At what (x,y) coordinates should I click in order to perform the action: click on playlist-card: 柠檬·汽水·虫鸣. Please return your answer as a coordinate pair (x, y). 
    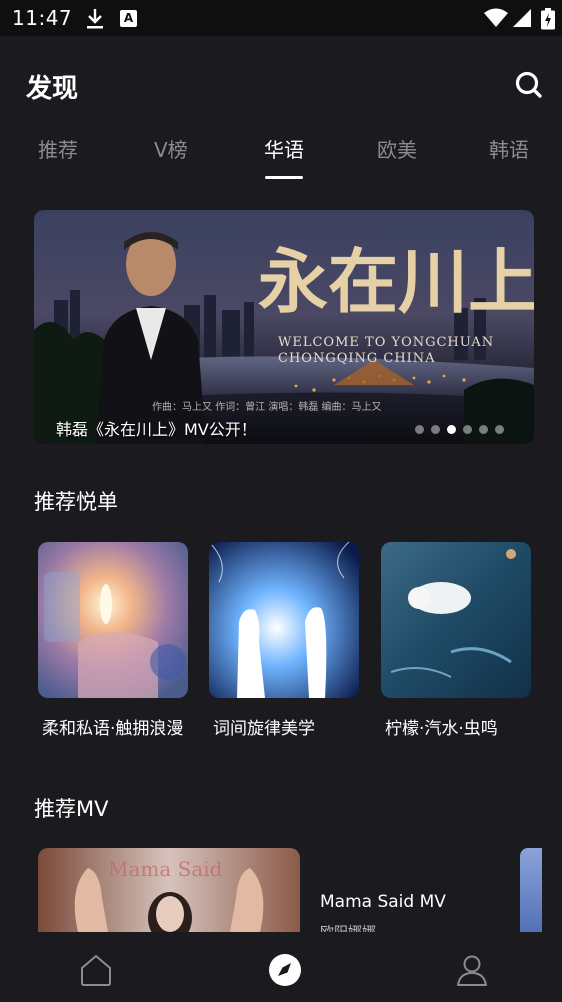
    Looking at the image, I should click on (456, 640).